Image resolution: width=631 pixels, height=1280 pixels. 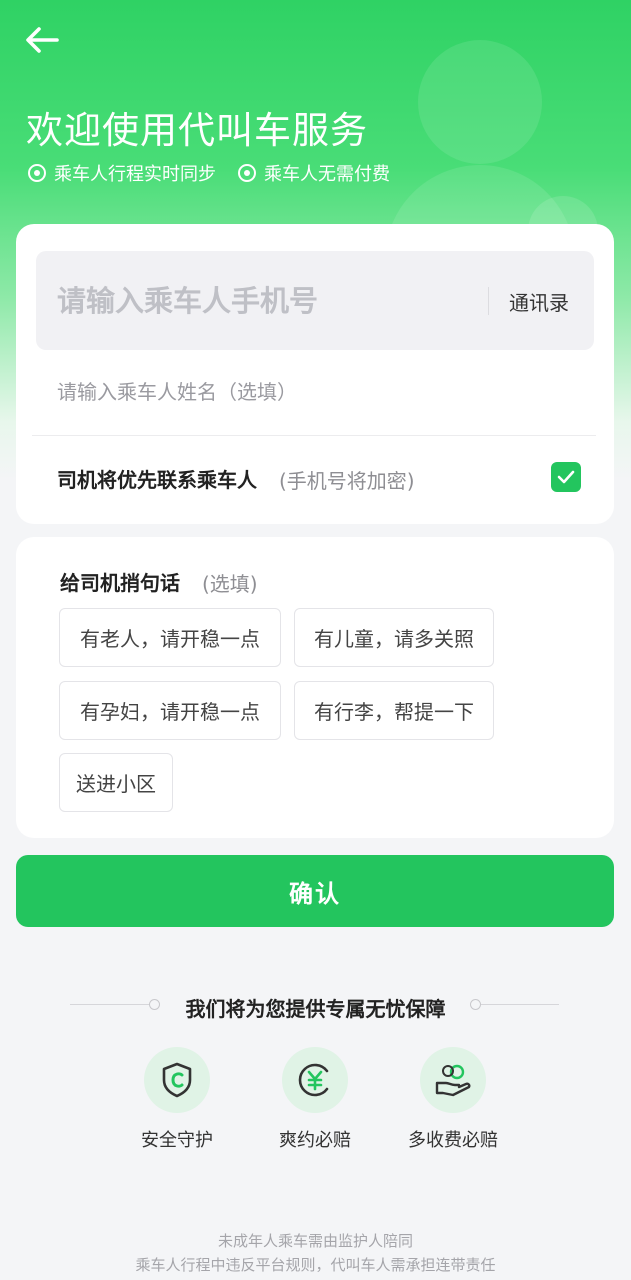 I want to click on page-title: 欢迎使用代叫车服务, so click(x=197, y=130).